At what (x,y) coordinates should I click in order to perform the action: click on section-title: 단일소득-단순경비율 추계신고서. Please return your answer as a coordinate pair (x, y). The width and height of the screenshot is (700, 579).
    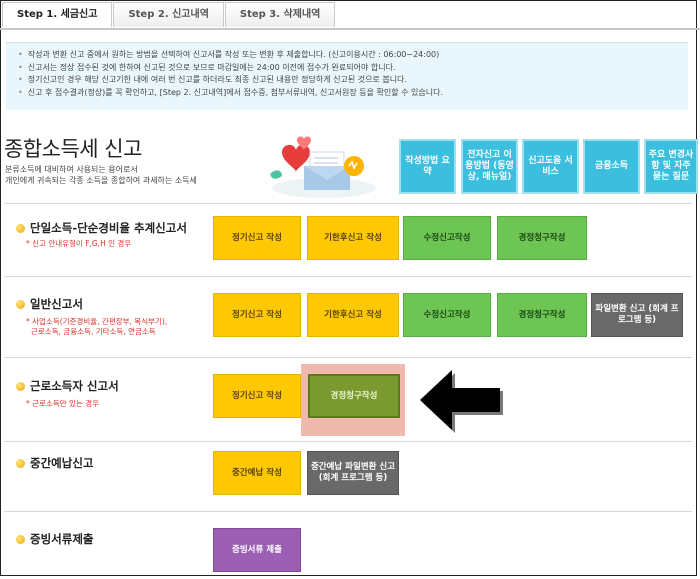
    Looking at the image, I should click on (101, 228).